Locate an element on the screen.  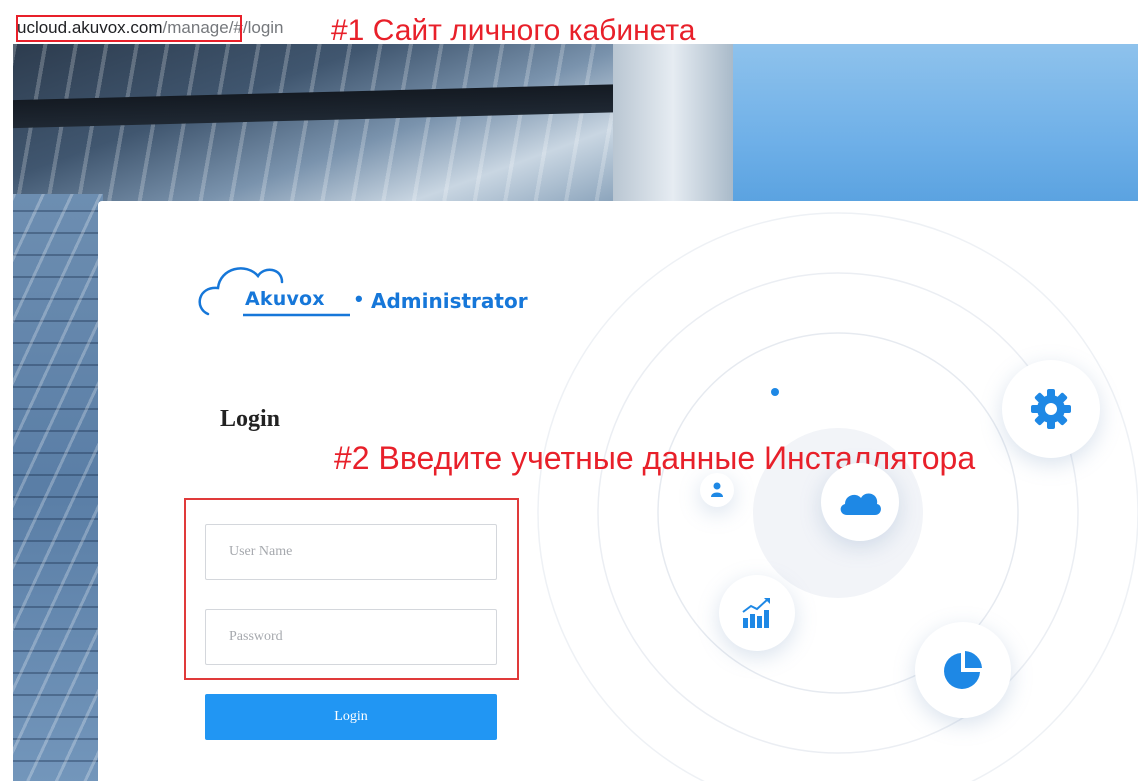
gear-icon is located at coordinates (1051, 409).